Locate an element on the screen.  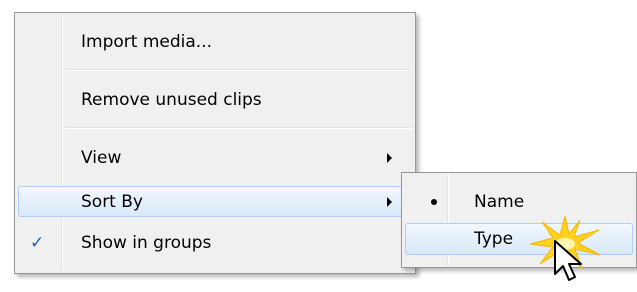
menu-item-remove-unused-clips: Remove unused clips is located at coordinates (215, 100).